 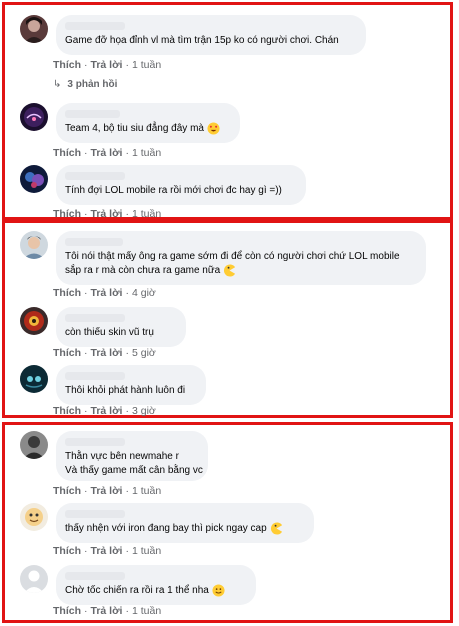 I want to click on smile-emoji-icon, so click(x=218, y=590).